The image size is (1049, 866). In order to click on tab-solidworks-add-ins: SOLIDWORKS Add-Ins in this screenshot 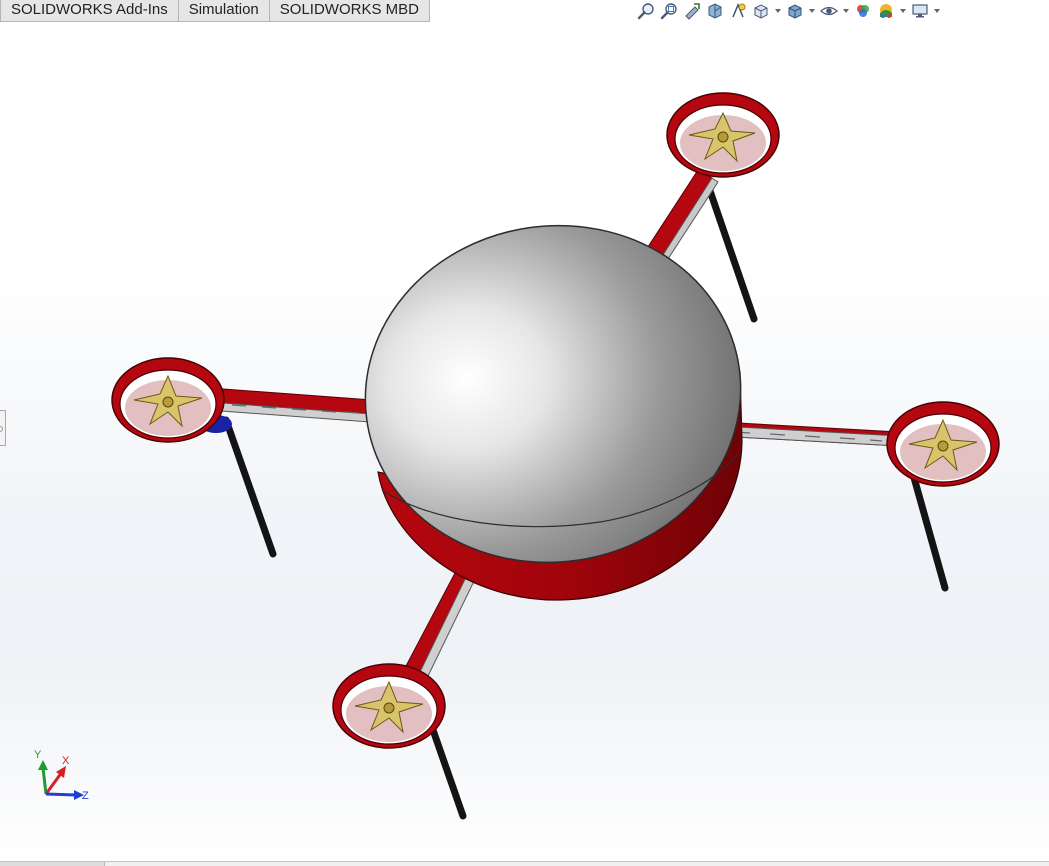, I will do `click(89, 11)`.